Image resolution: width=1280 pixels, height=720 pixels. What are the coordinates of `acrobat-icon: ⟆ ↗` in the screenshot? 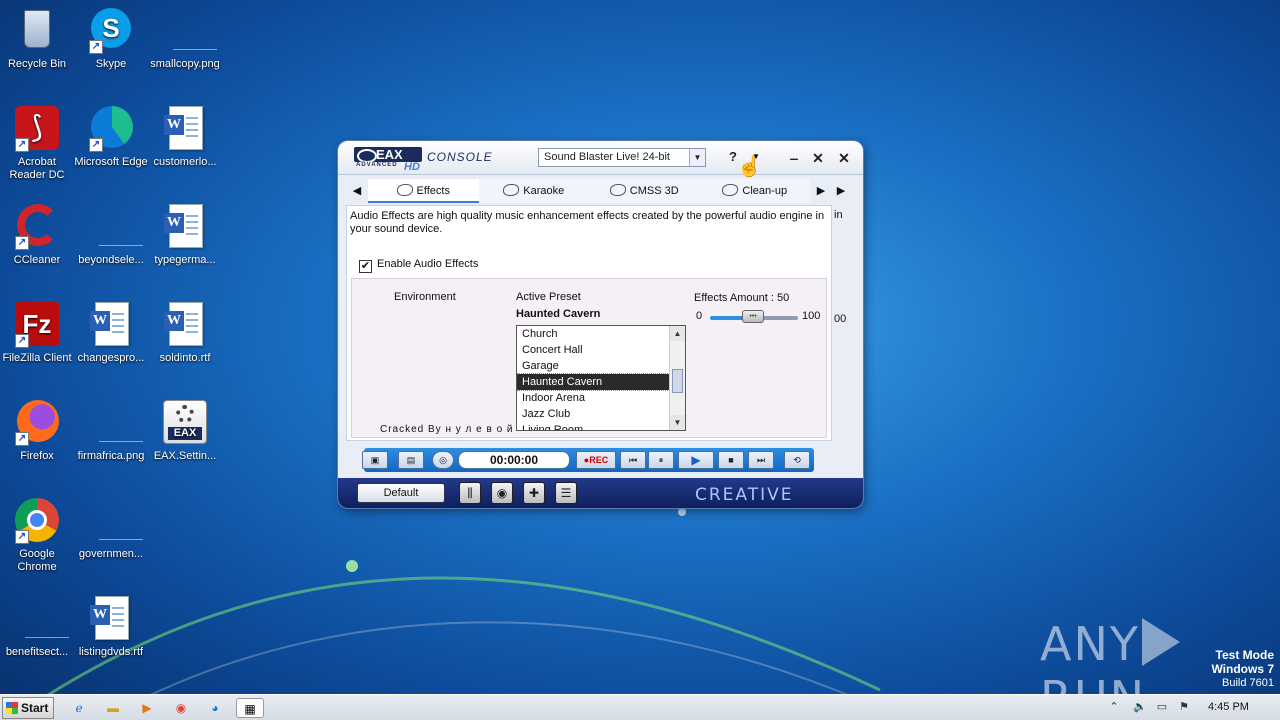 It's located at (37, 128).